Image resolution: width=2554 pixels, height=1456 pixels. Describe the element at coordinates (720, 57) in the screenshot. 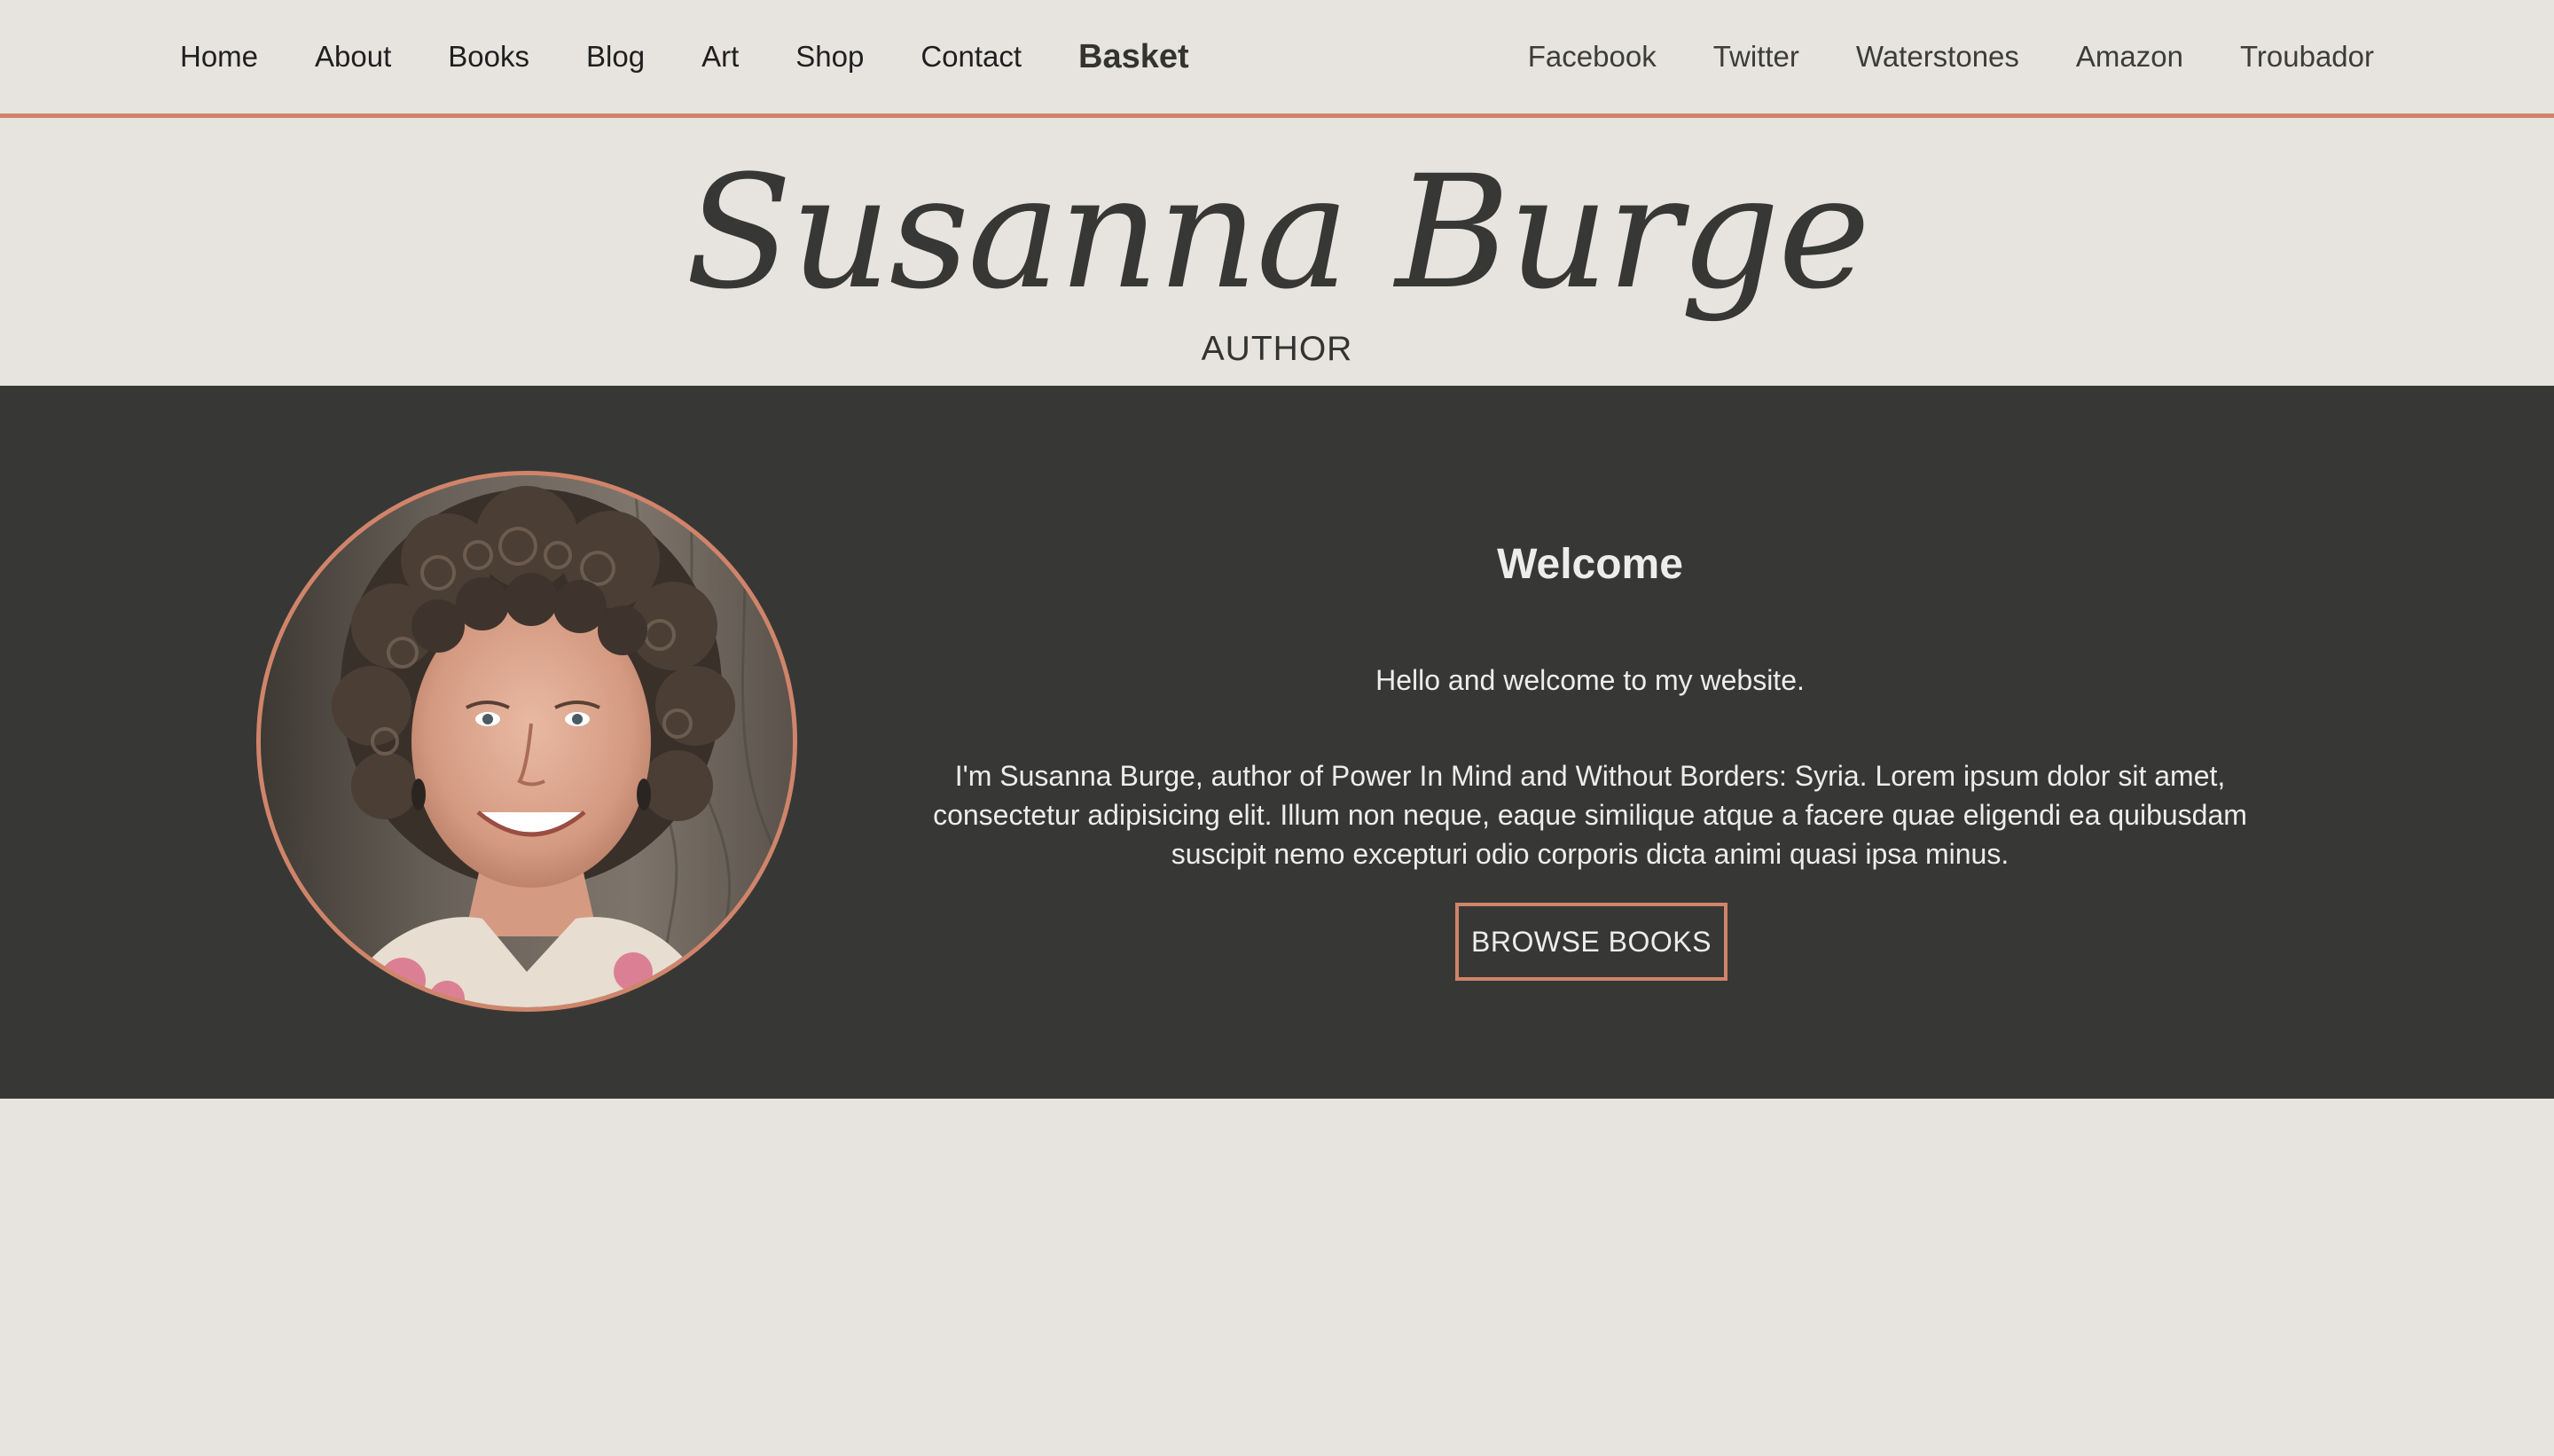

I see `nav-link-art: Art` at that location.